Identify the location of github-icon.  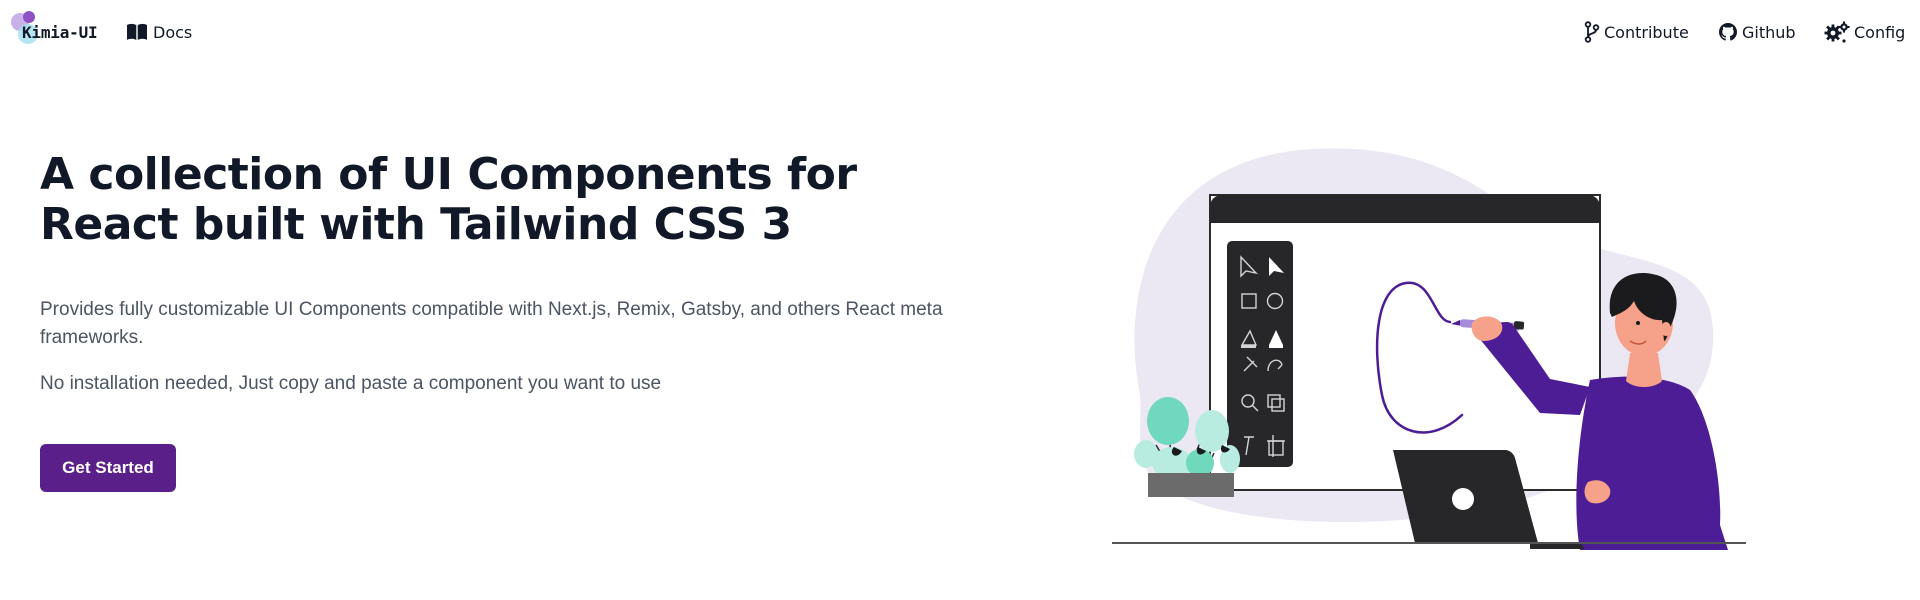
(1728, 32).